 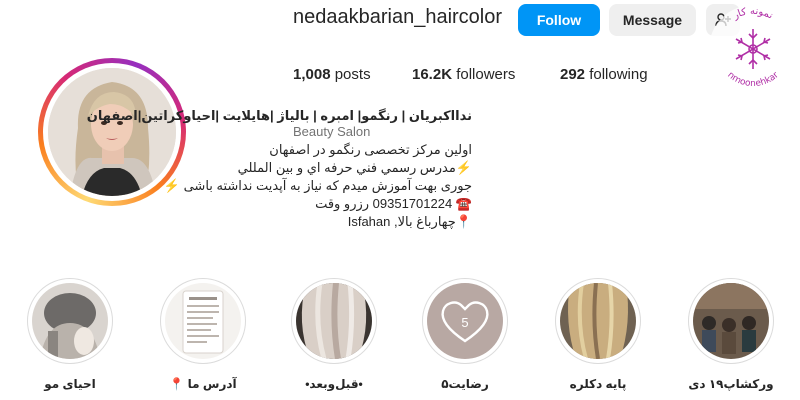 I want to click on highlight-item: پایه دکلره, so click(x=598, y=334).